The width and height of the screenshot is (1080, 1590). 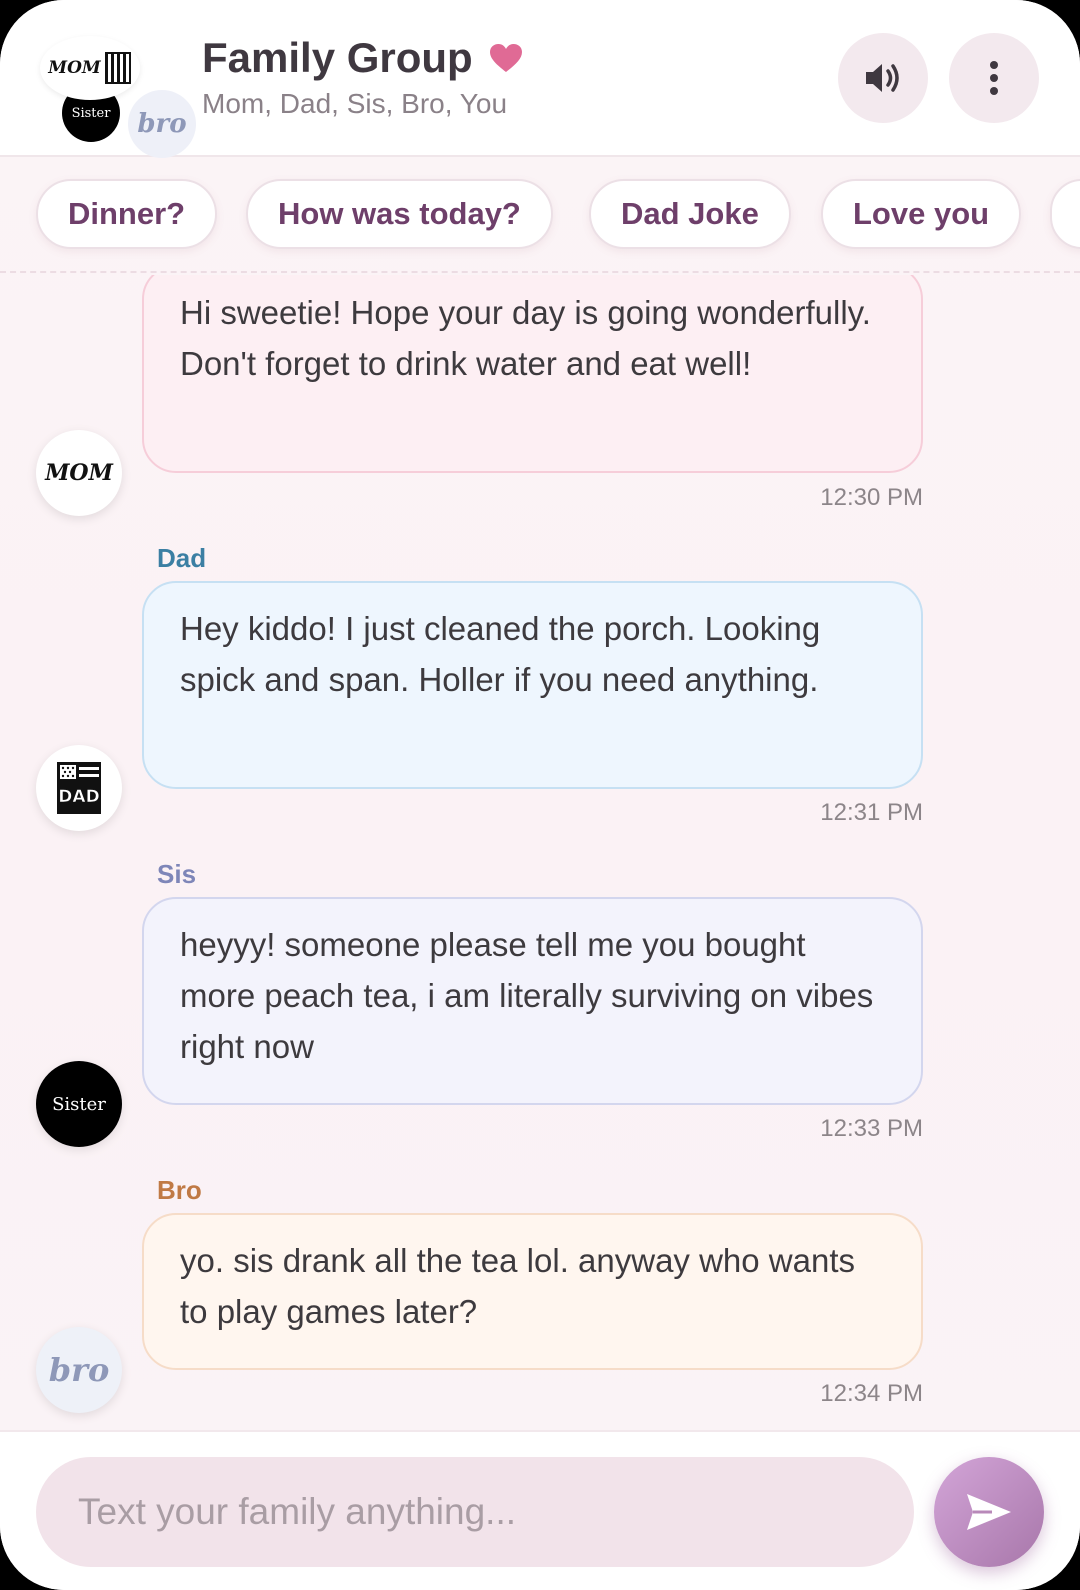 I want to click on quick-replies-bar: Dinner? How was today? Dad Joke Love you, so click(x=540, y=215).